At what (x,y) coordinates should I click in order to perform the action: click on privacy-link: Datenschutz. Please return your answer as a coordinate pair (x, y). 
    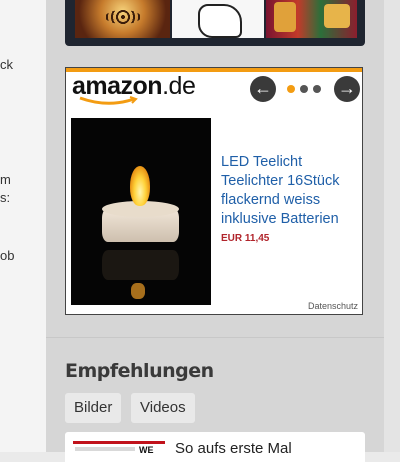
    Looking at the image, I should click on (333, 306).